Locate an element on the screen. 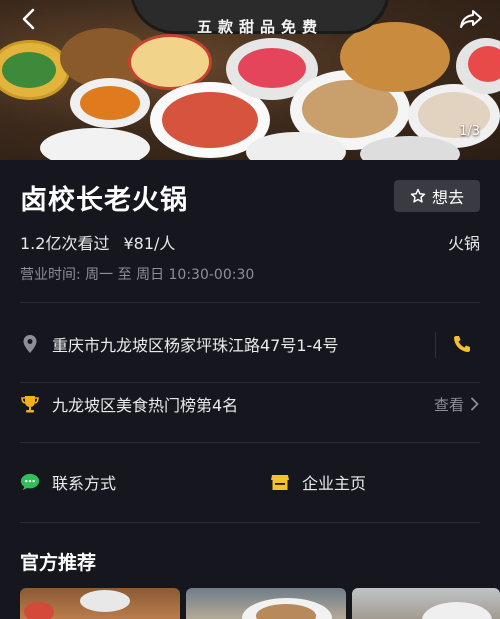 The height and width of the screenshot is (619, 500). store-icon is located at coordinates (280, 482).